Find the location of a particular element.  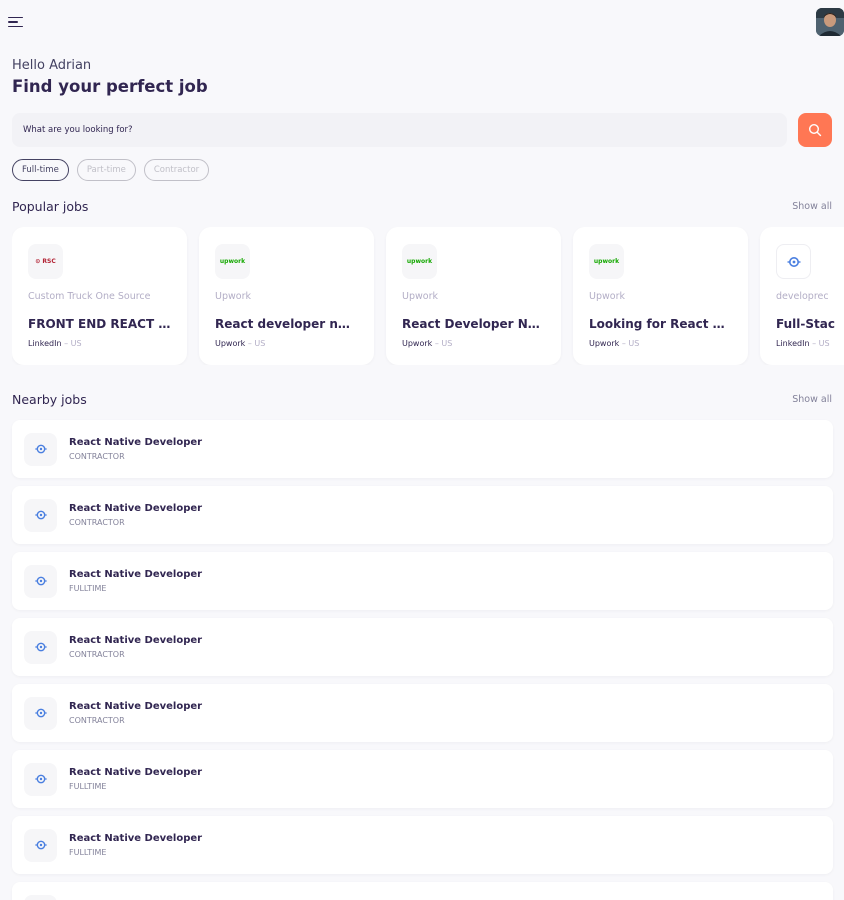

page-title: Find your perfect job is located at coordinates (110, 86).